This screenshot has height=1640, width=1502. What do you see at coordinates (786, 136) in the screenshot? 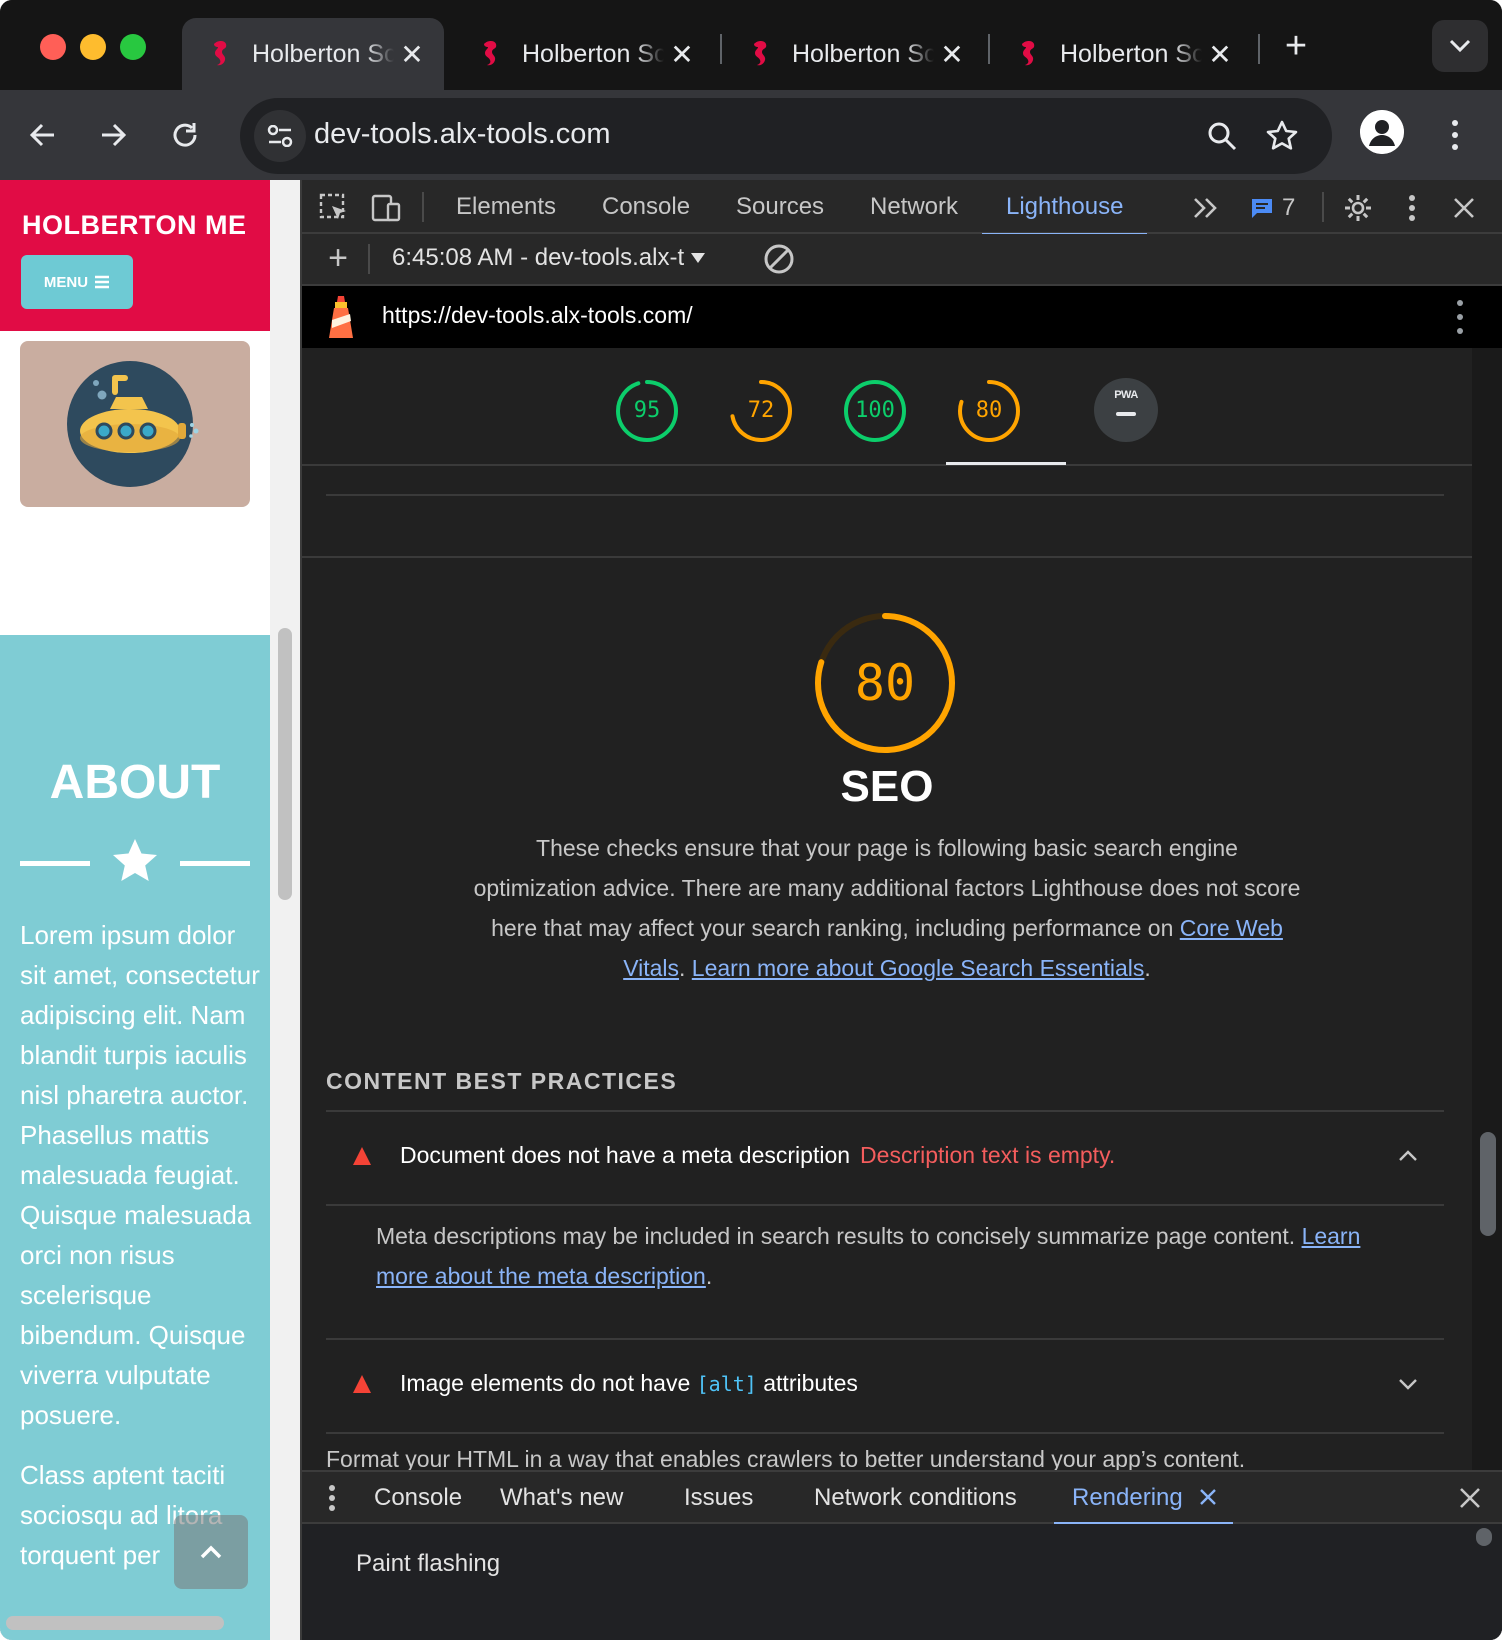
I see `address-bar: dev-tools.alx-tools.com` at bounding box center [786, 136].